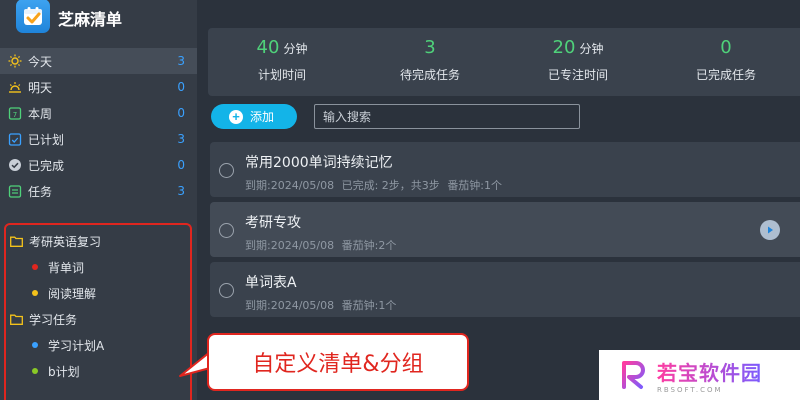 The width and height of the screenshot is (800, 400). What do you see at coordinates (40, 61) in the screenshot?
I see `nav-label: 今天` at bounding box center [40, 61].